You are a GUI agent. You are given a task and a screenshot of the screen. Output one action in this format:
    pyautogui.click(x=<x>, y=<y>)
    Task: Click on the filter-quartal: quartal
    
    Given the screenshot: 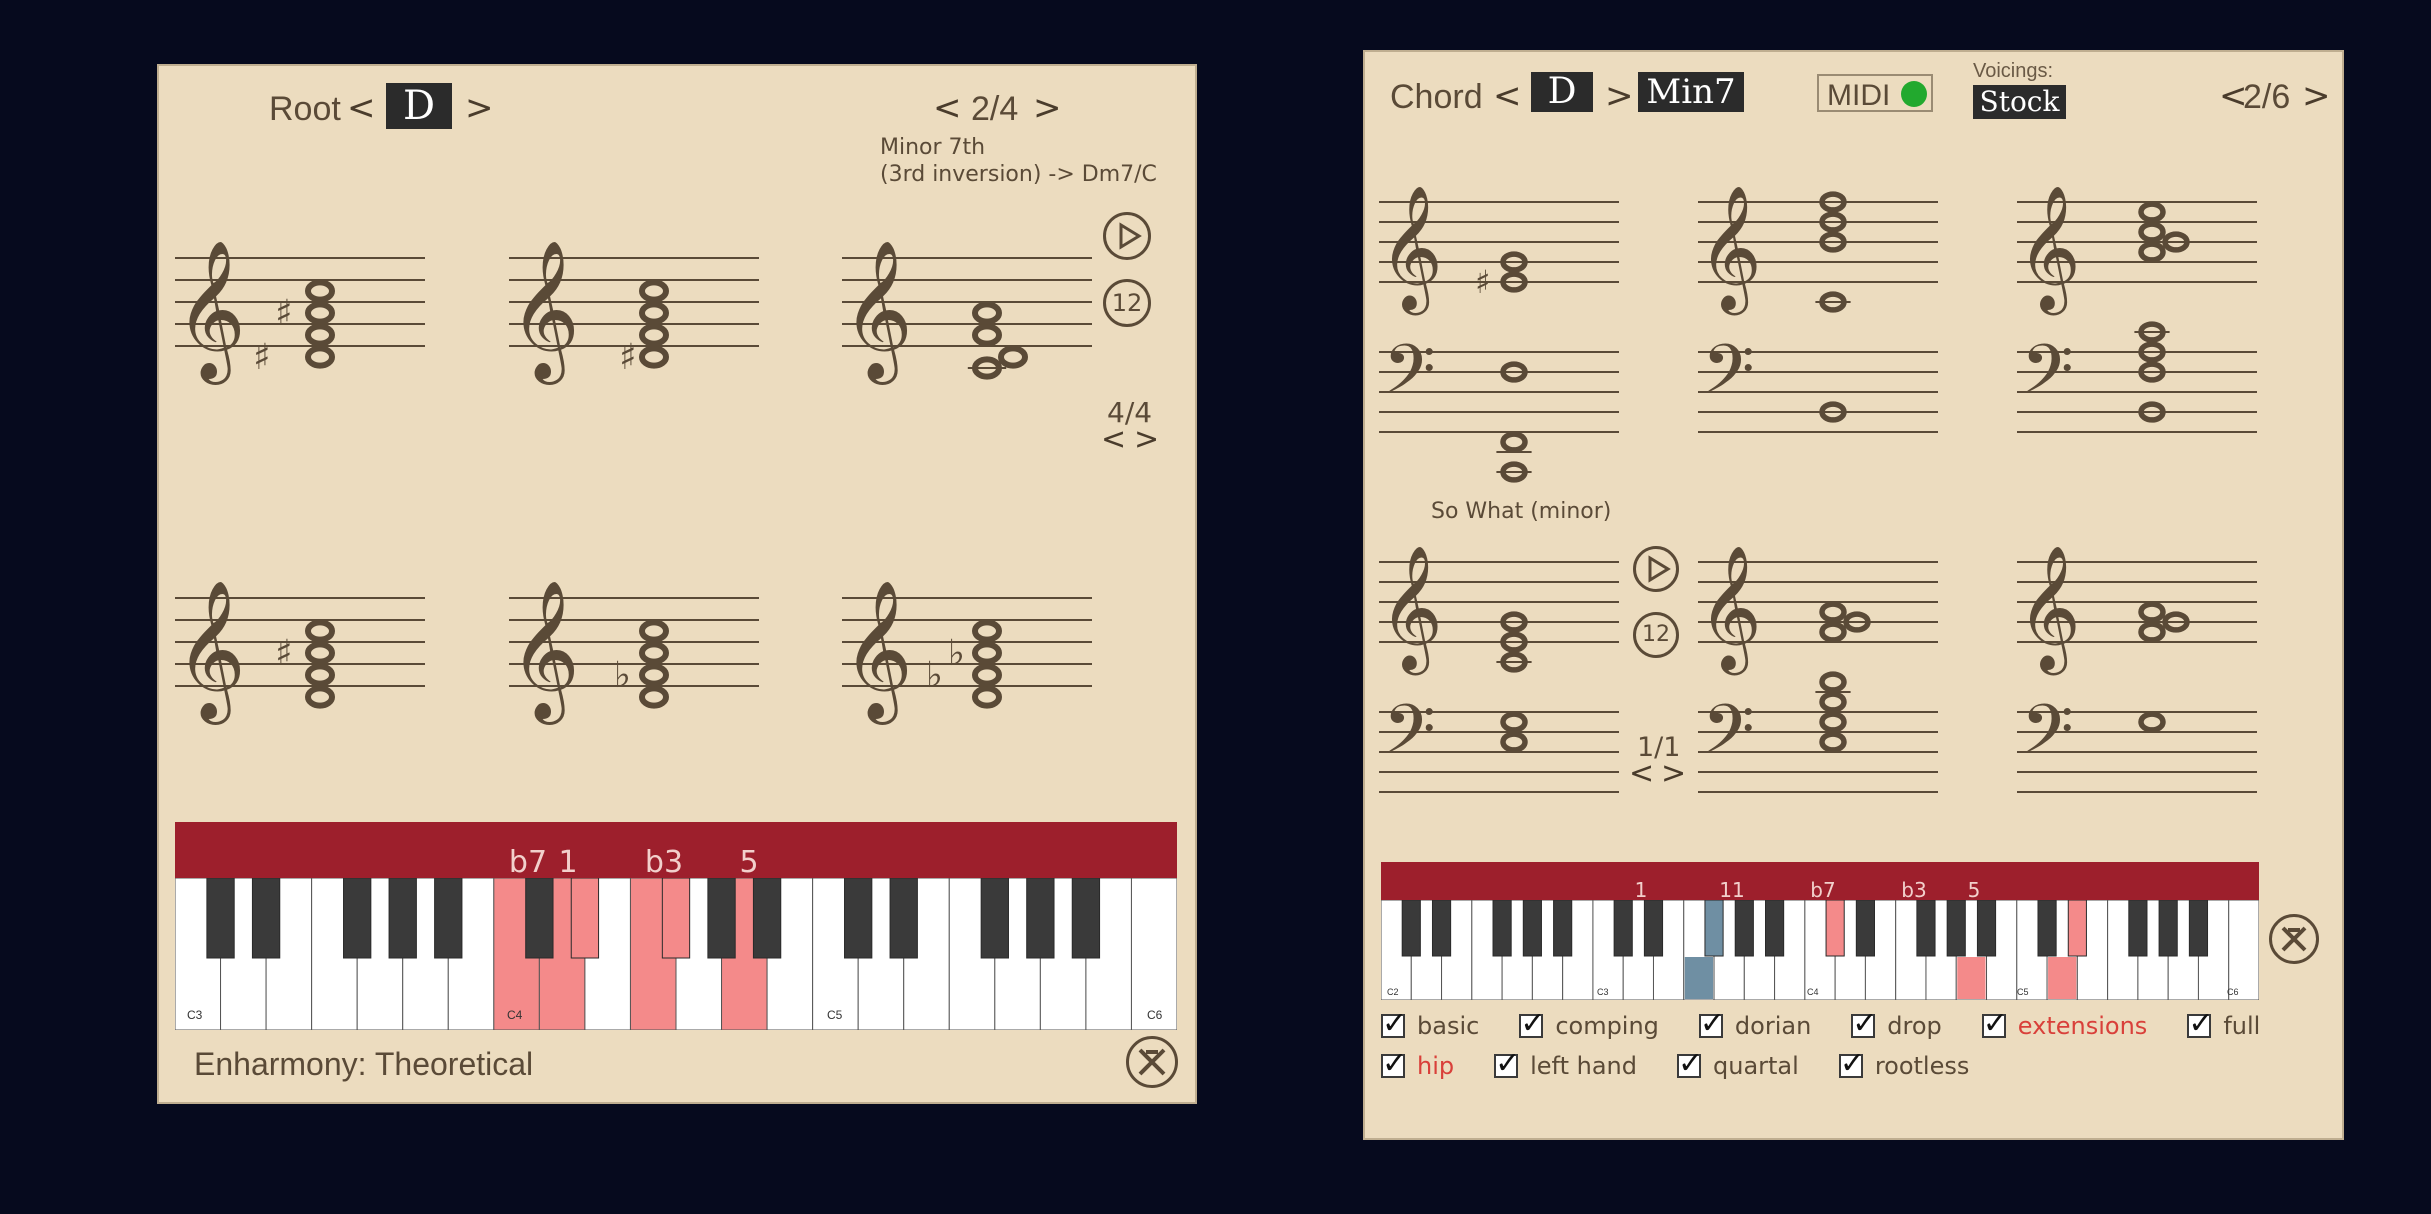 What is the action you would take?
    pyautogui.click(x=1749, y=1063)
    